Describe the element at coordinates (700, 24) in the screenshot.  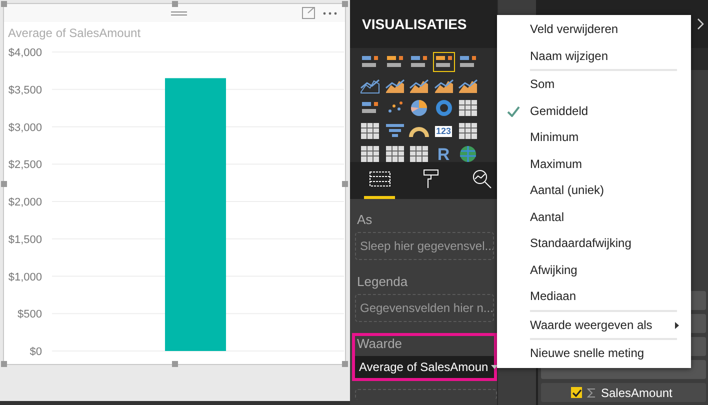
I see `chevron-right-icon` at that location.